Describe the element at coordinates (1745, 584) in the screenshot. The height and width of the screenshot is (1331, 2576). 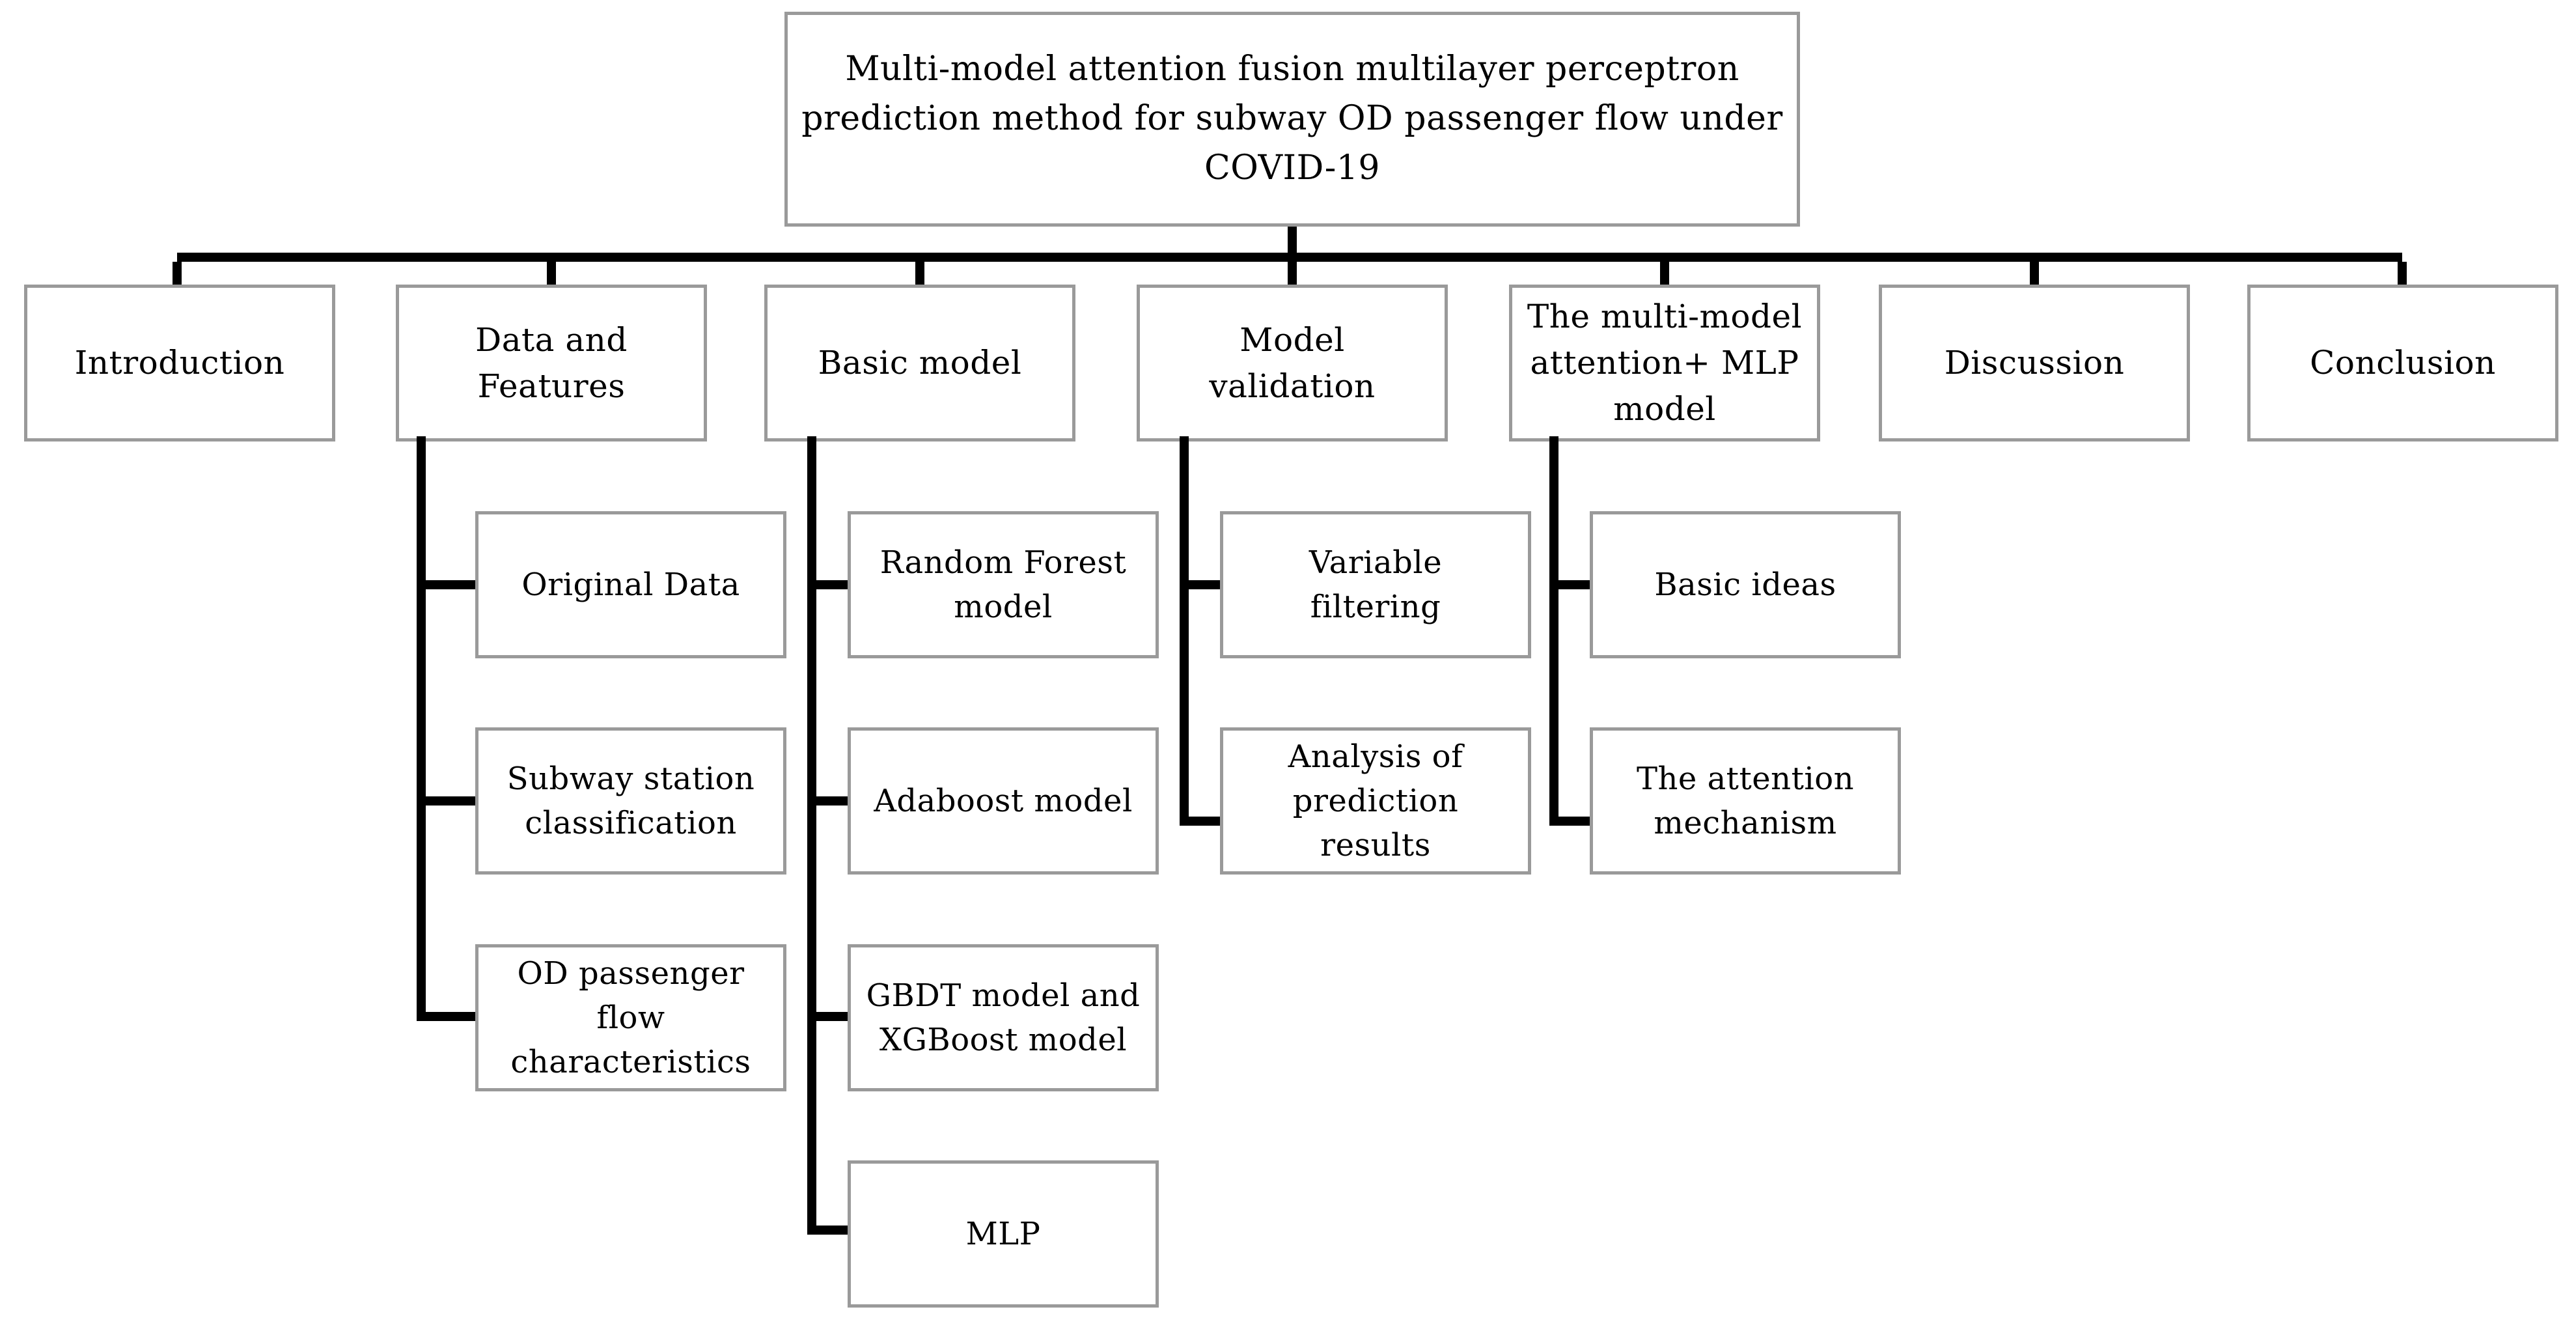
I see `node-subsection-basic-ideas: Basic ideas` at that location.